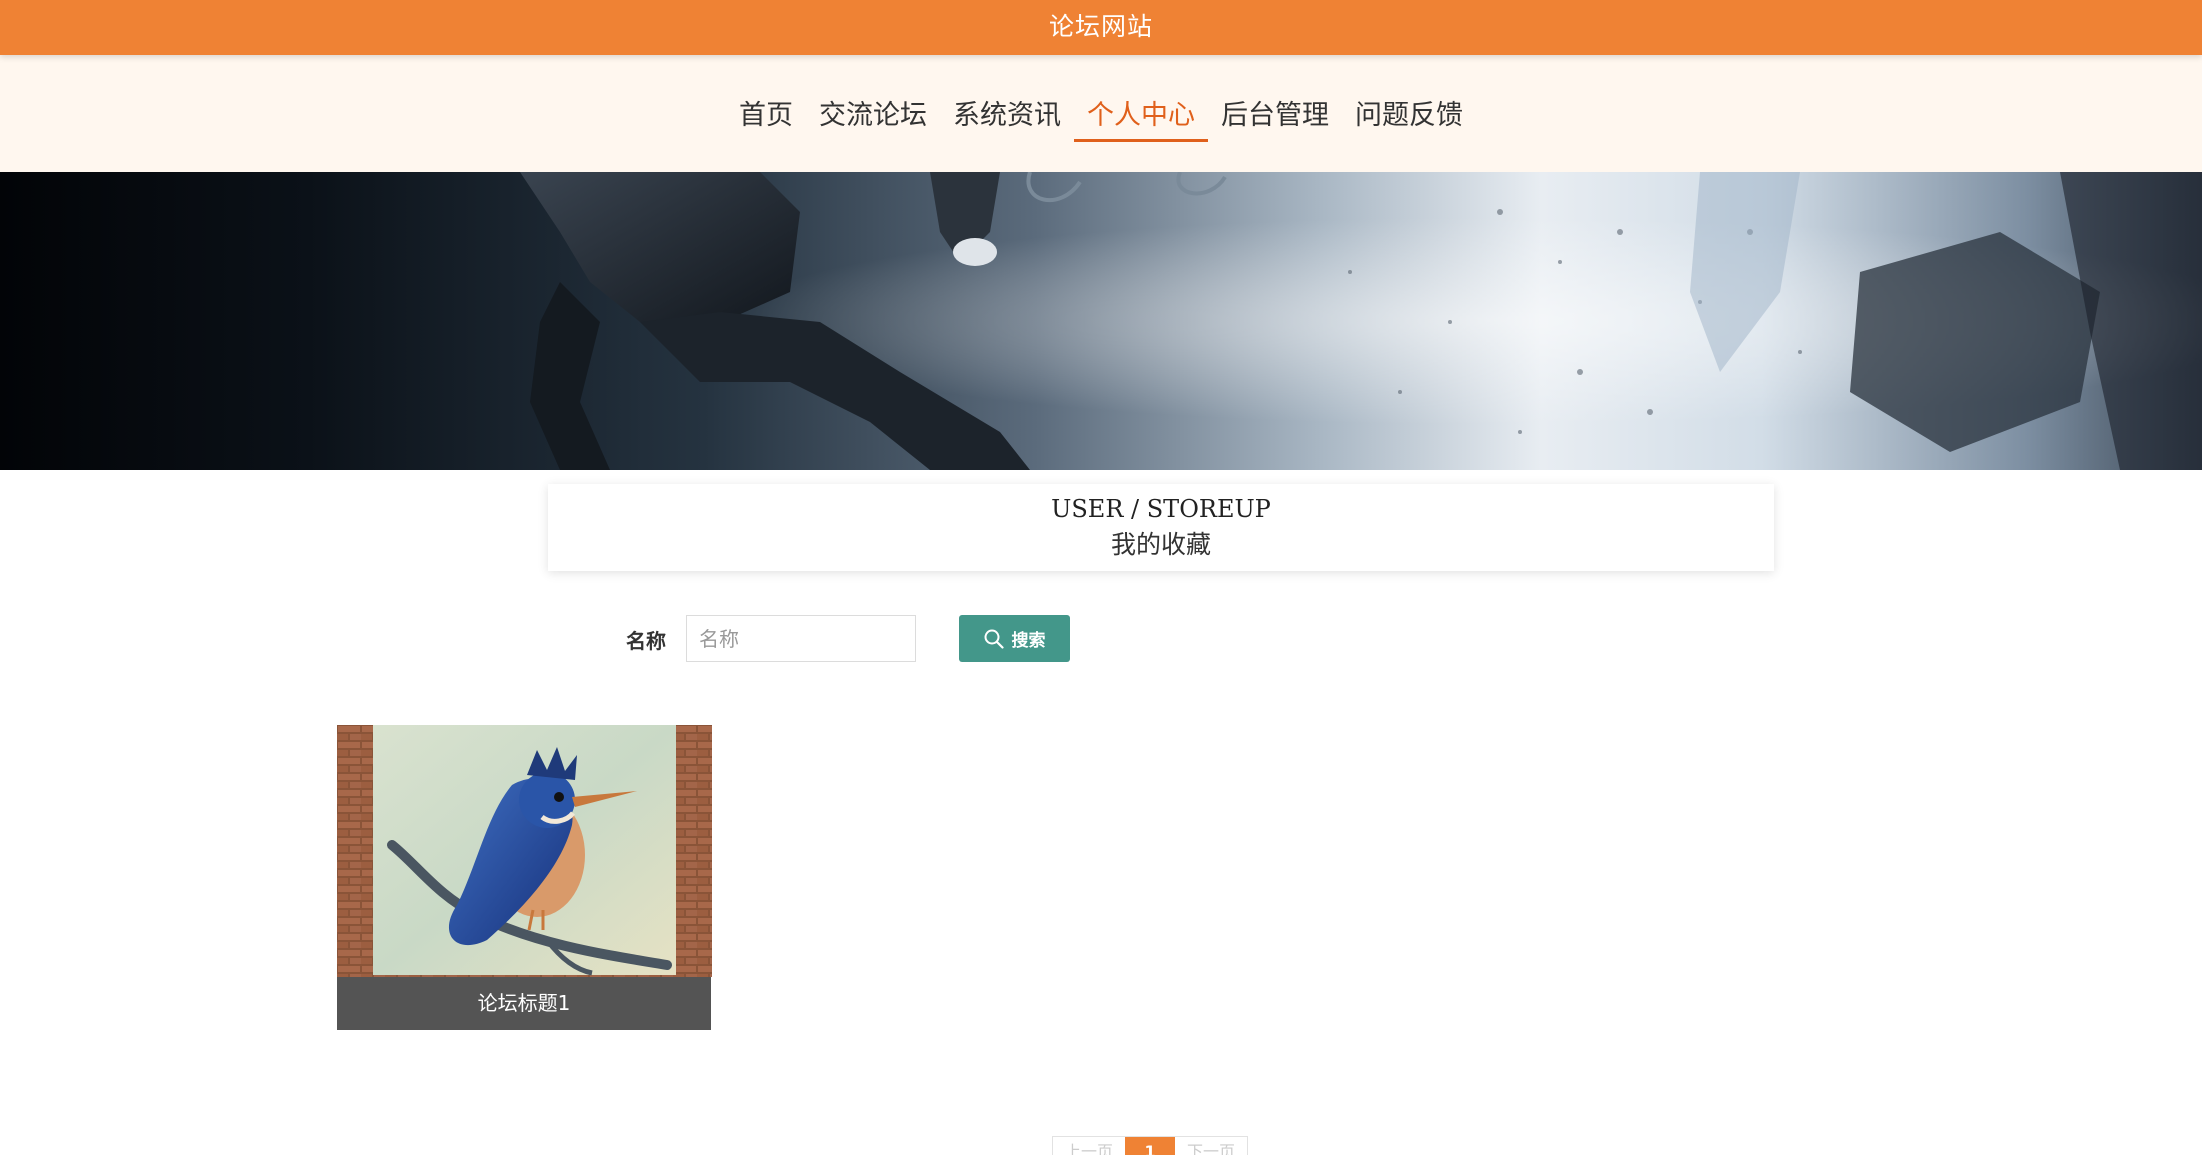 Image resolution: width=2202 pixels, height=1155 pixels. What do you see at coordinates (1089, 1146) in the screenshot?
I see `prev-page-button: 上一页` at bounding box center [1089, 1146].